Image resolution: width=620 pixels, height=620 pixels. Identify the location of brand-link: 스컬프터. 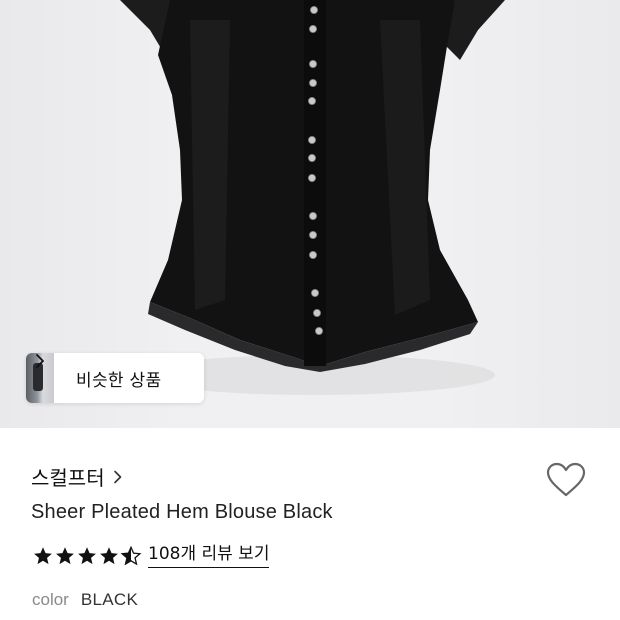
(77, 476).